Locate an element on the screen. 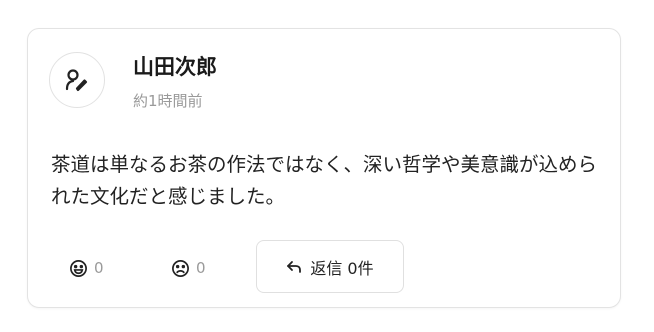 The width and height of the screenshot is (654, 332). frown-count: 0 is located at coordinates (201, 268).